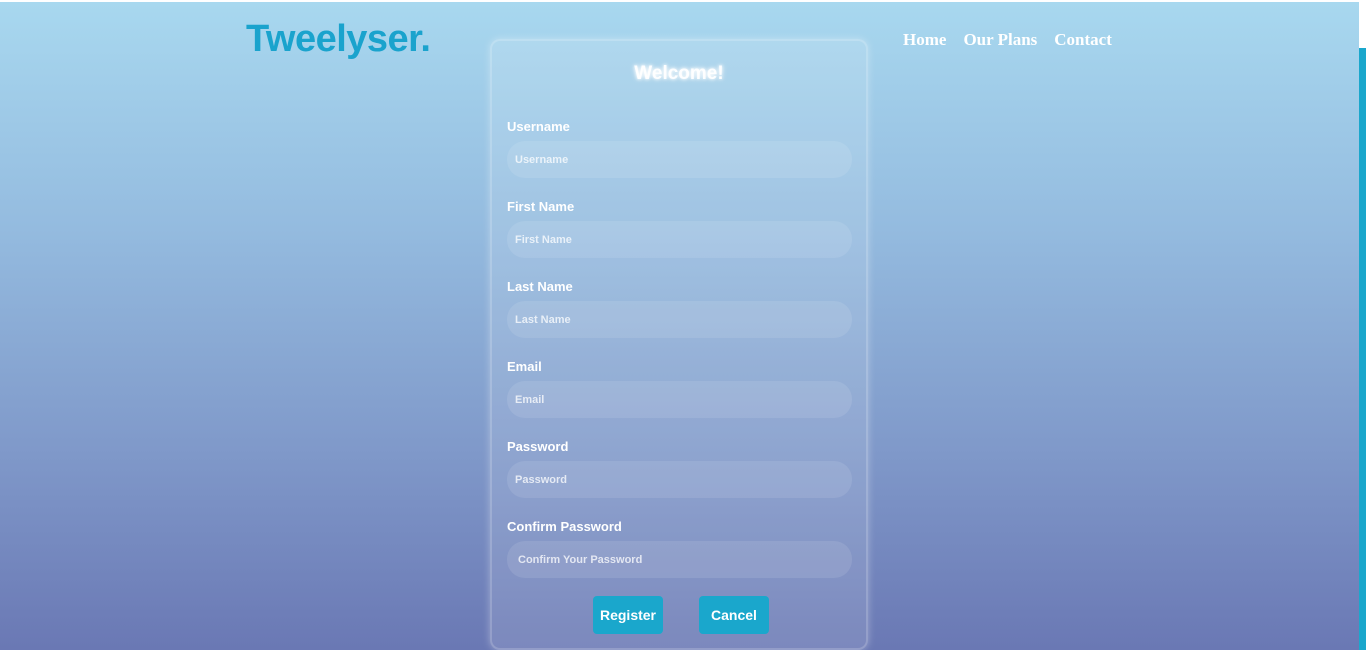  I want to click on email-group: Email, so click(679, 388).